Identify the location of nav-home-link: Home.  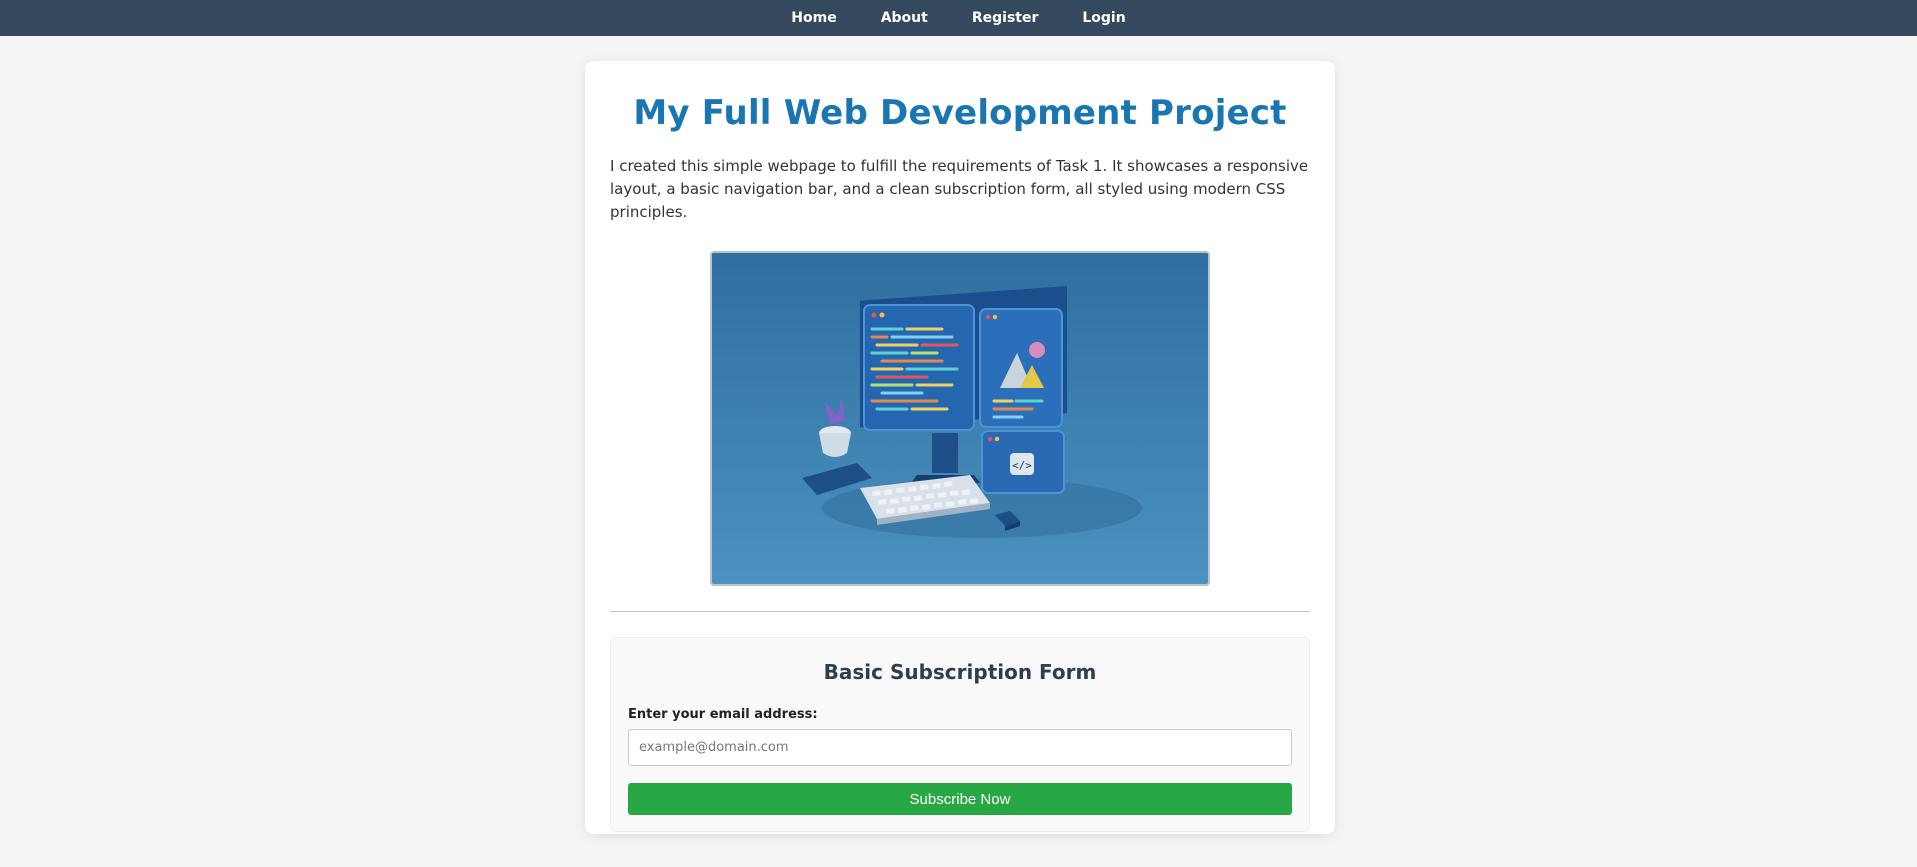
(813, 18).